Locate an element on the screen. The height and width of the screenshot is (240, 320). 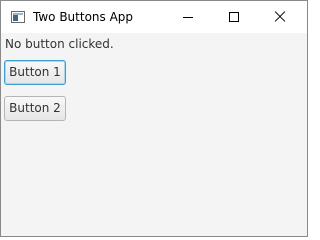
close-icon is located at coordinates (280, 17).